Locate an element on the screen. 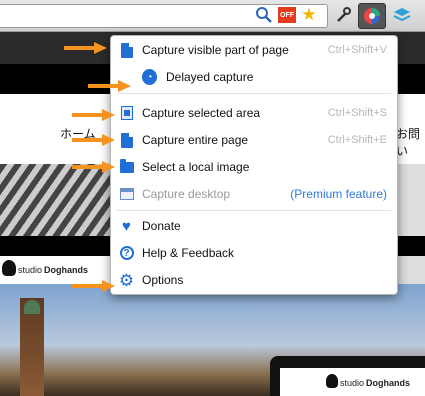  menu-item-label: Help & Feedback is located at coordinates (188, 253).